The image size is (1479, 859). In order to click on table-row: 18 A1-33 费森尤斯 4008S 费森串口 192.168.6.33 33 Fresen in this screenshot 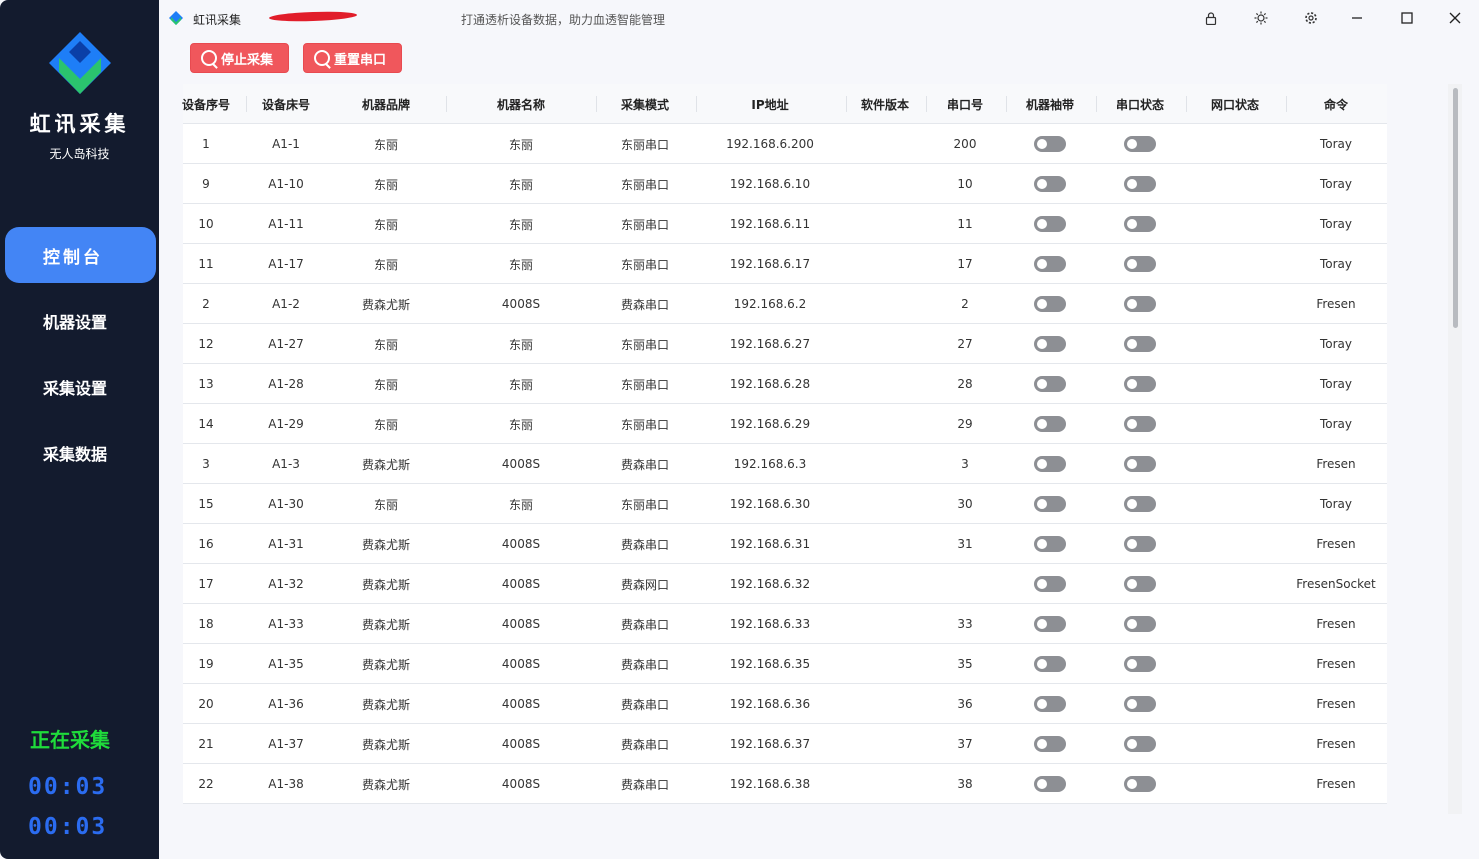, I will do `click(785, 624)`.